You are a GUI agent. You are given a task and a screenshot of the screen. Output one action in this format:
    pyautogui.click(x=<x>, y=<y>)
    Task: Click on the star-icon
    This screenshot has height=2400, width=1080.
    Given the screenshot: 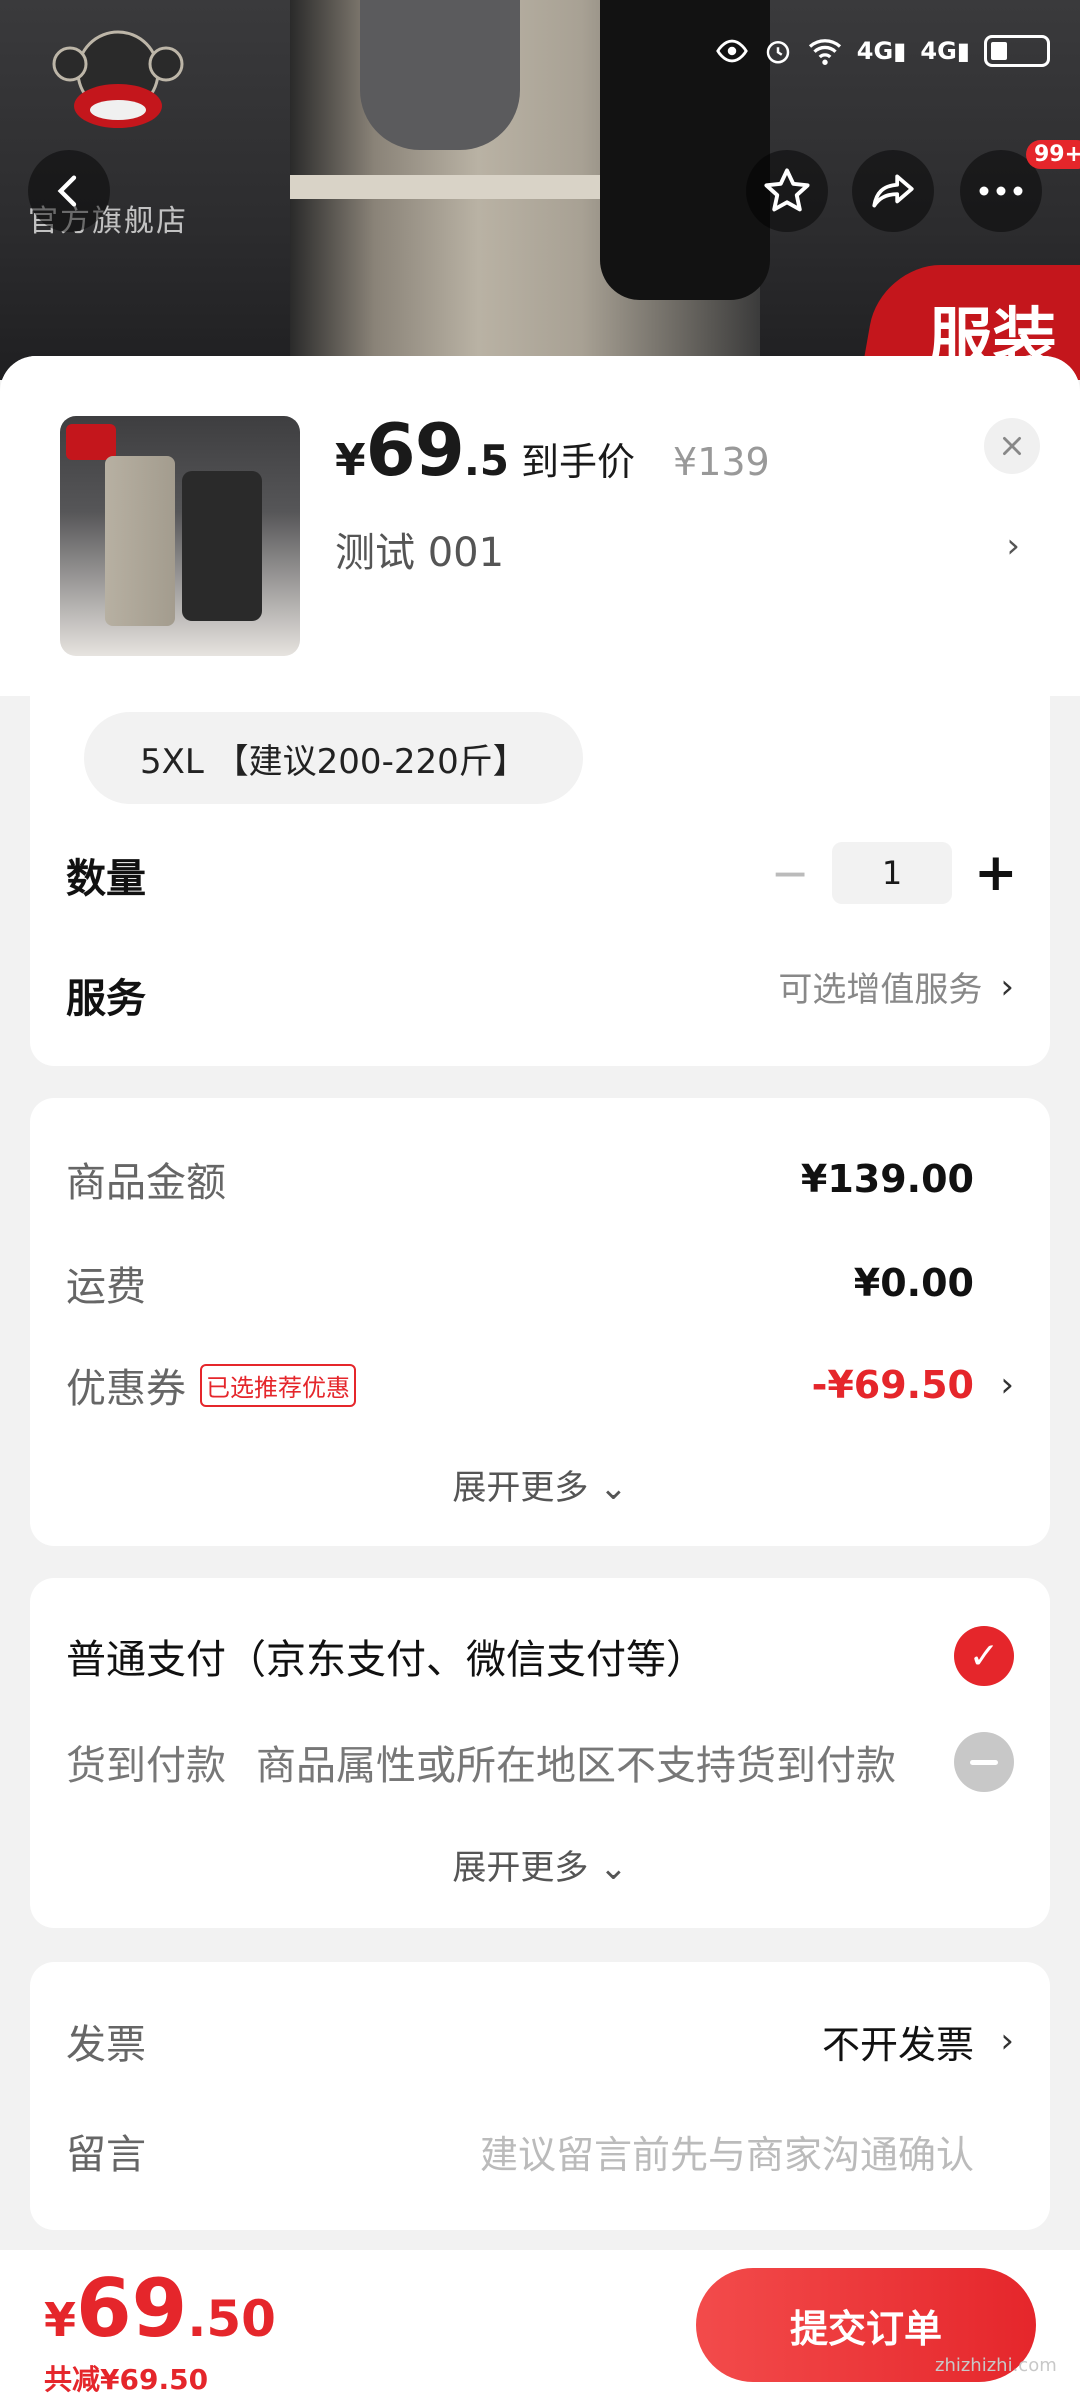 What is the action you would take?
    pyautogui.click(x=787, y=190)
    